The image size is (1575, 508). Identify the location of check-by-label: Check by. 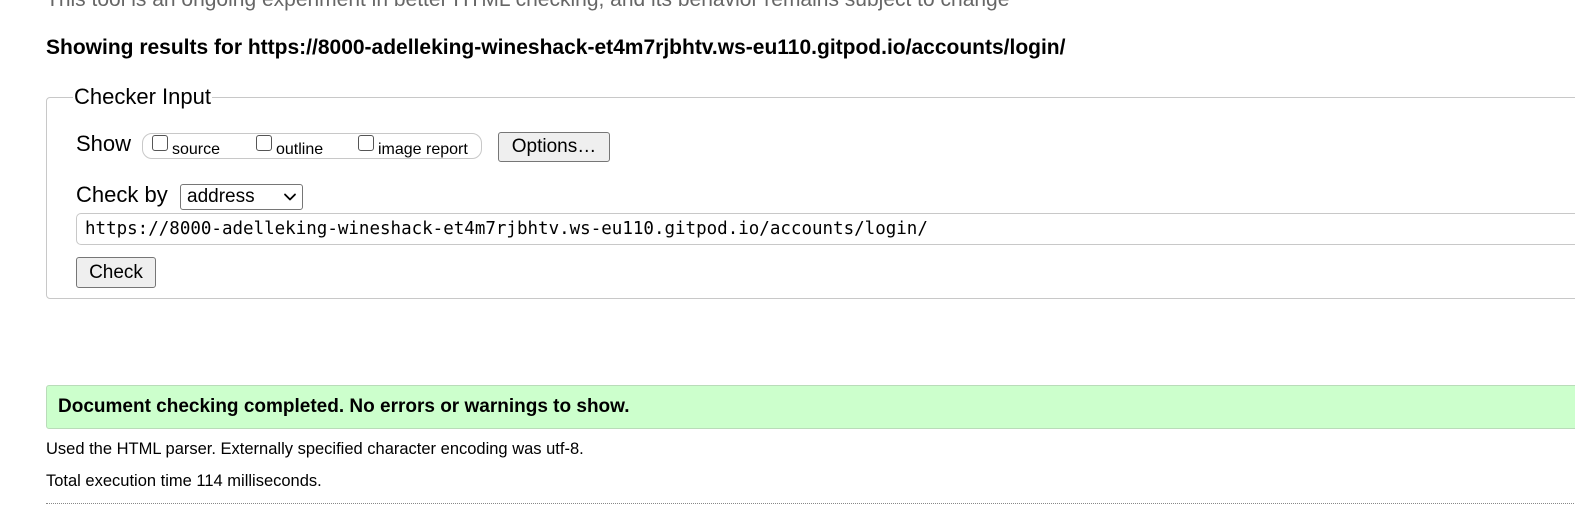
(122, 194).